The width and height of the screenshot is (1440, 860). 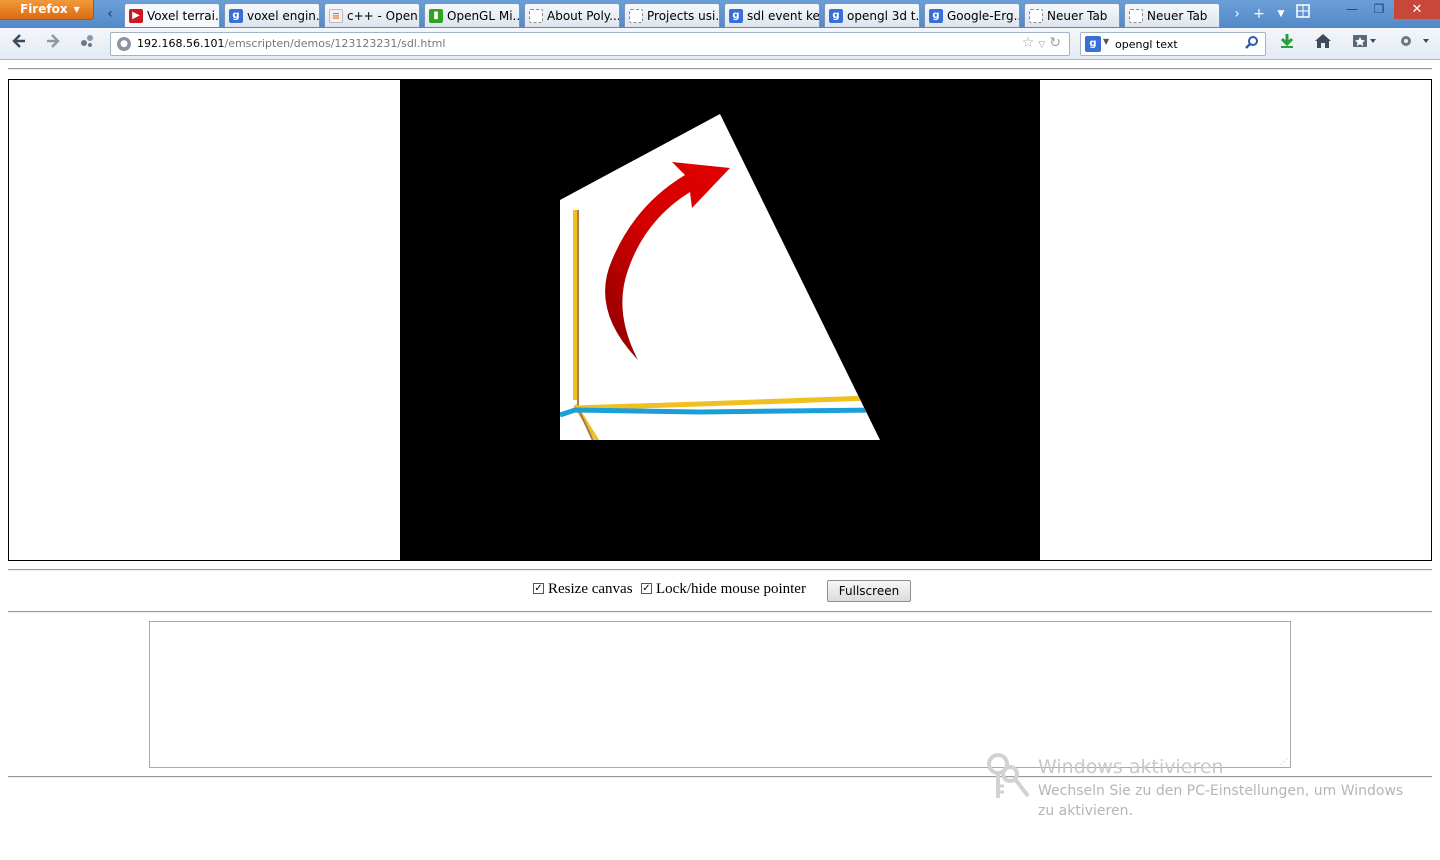 What do you see at coordinates (436, 15) in the screenshot?
I see `opengl-icon: ▮` at bounding box center [436, 15].